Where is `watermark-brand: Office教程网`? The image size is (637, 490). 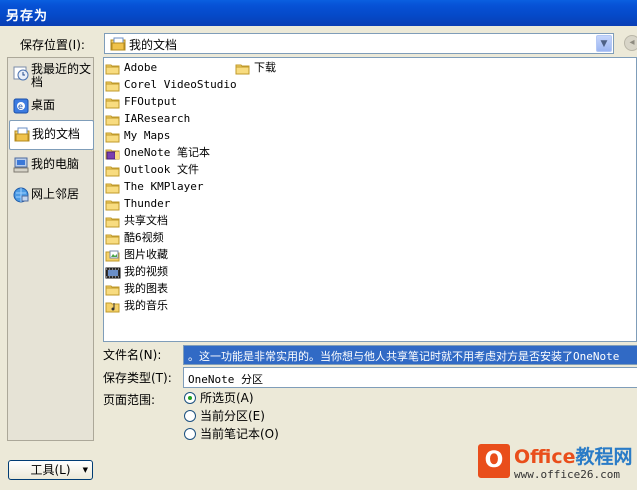 watermark-brand: Office教程网 is located at coordinates (573, 455).